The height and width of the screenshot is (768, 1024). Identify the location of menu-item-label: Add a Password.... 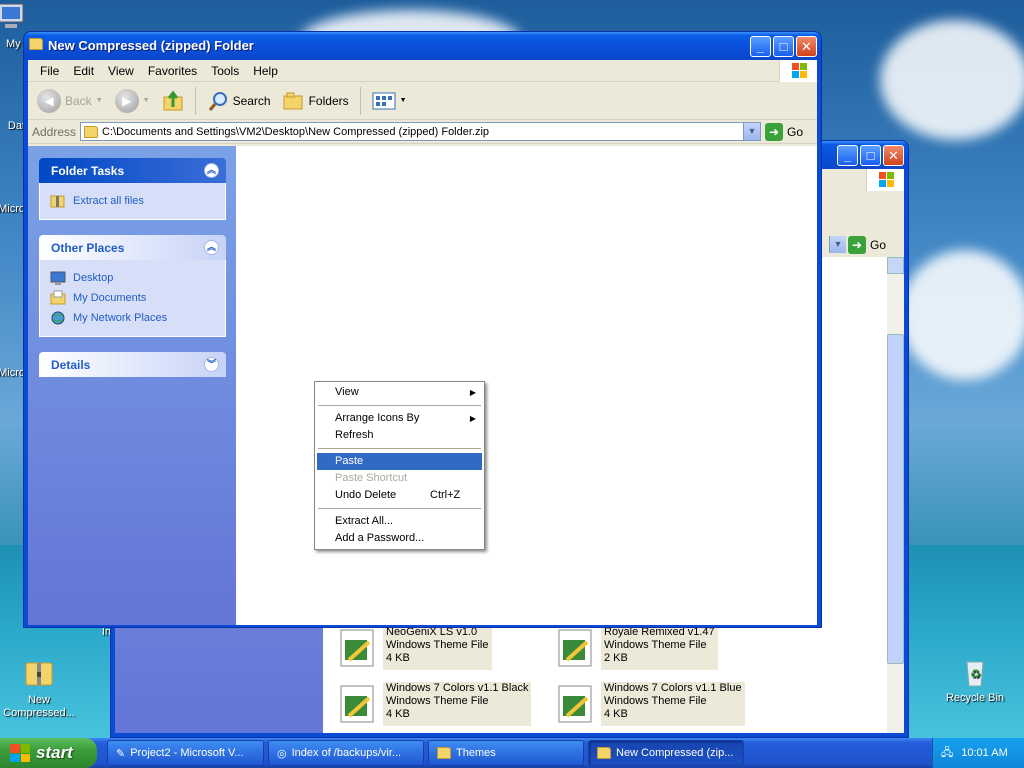
(380, 538).